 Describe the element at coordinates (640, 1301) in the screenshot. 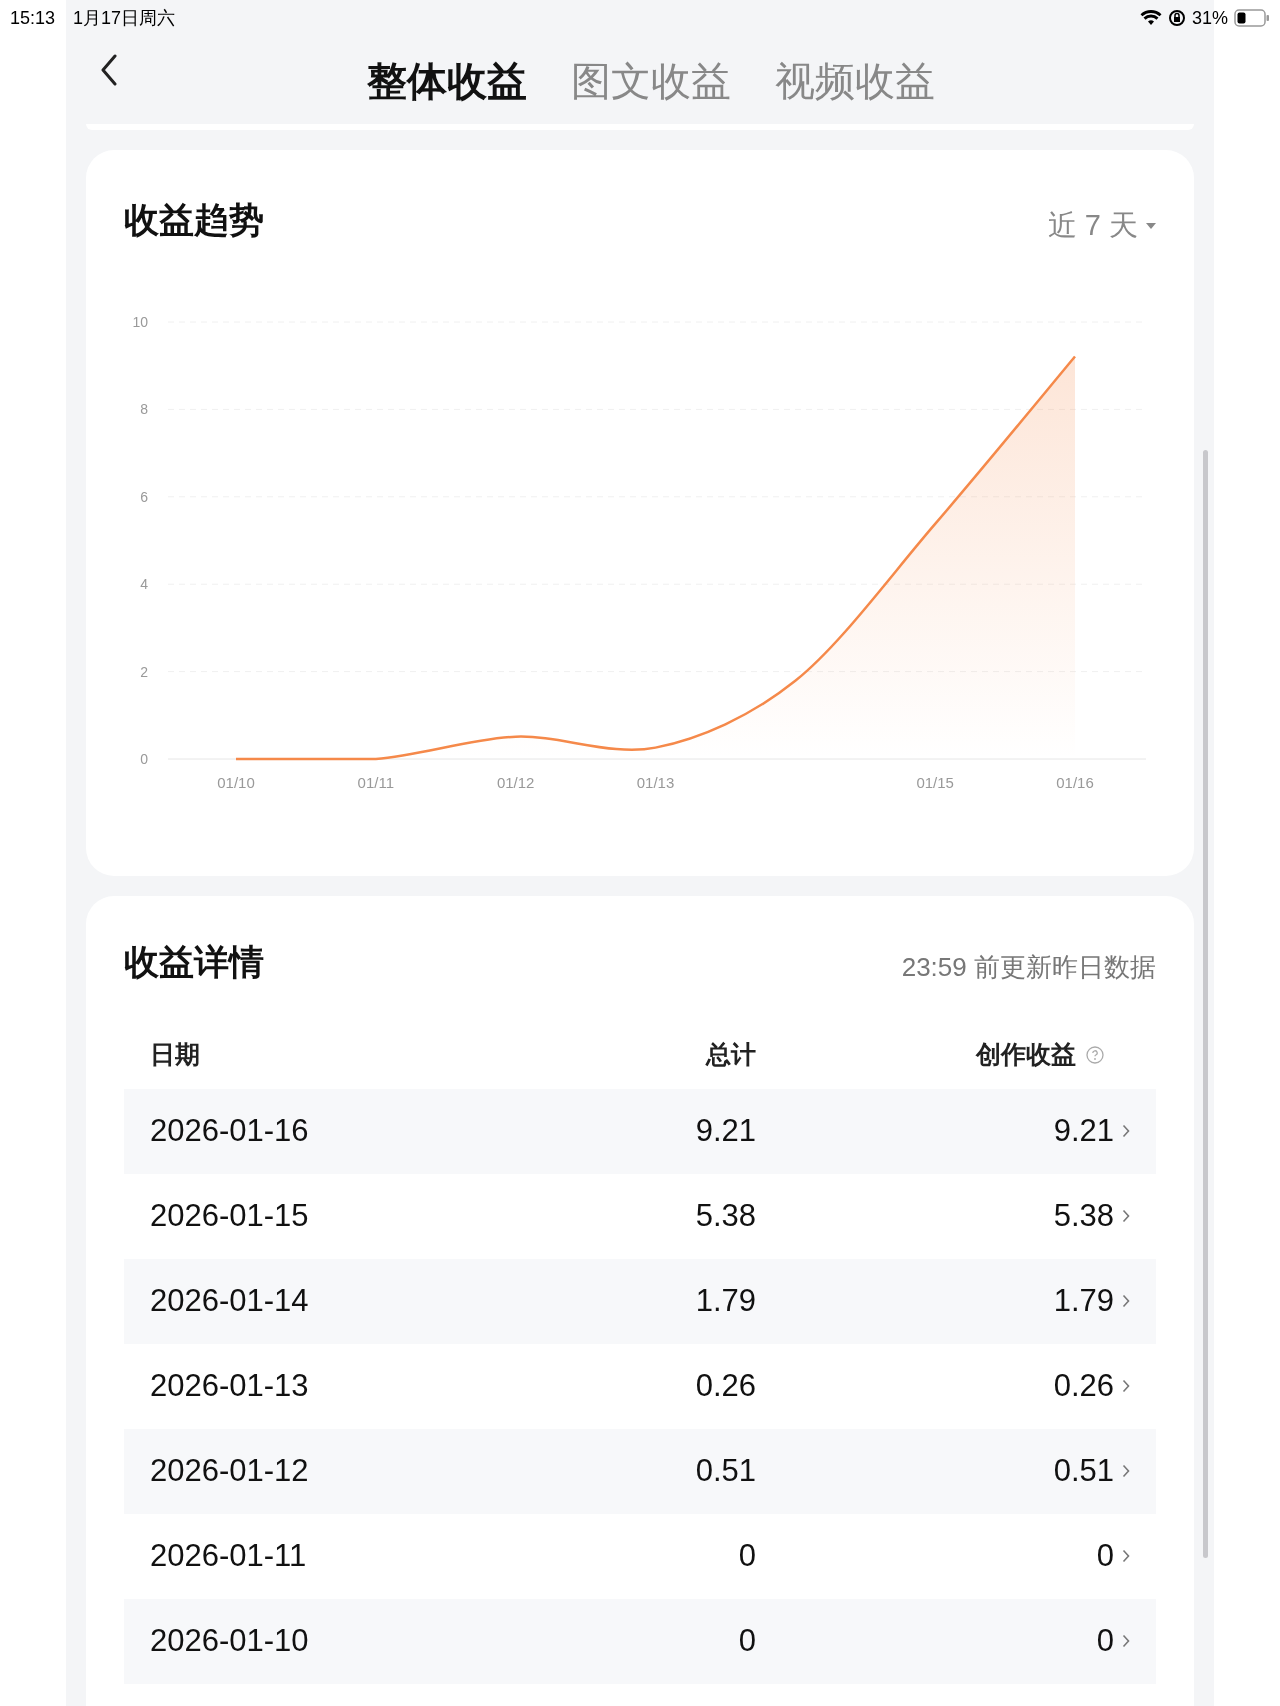

I see `table-row: 2026-01-14 1.79 1.79` at that location.